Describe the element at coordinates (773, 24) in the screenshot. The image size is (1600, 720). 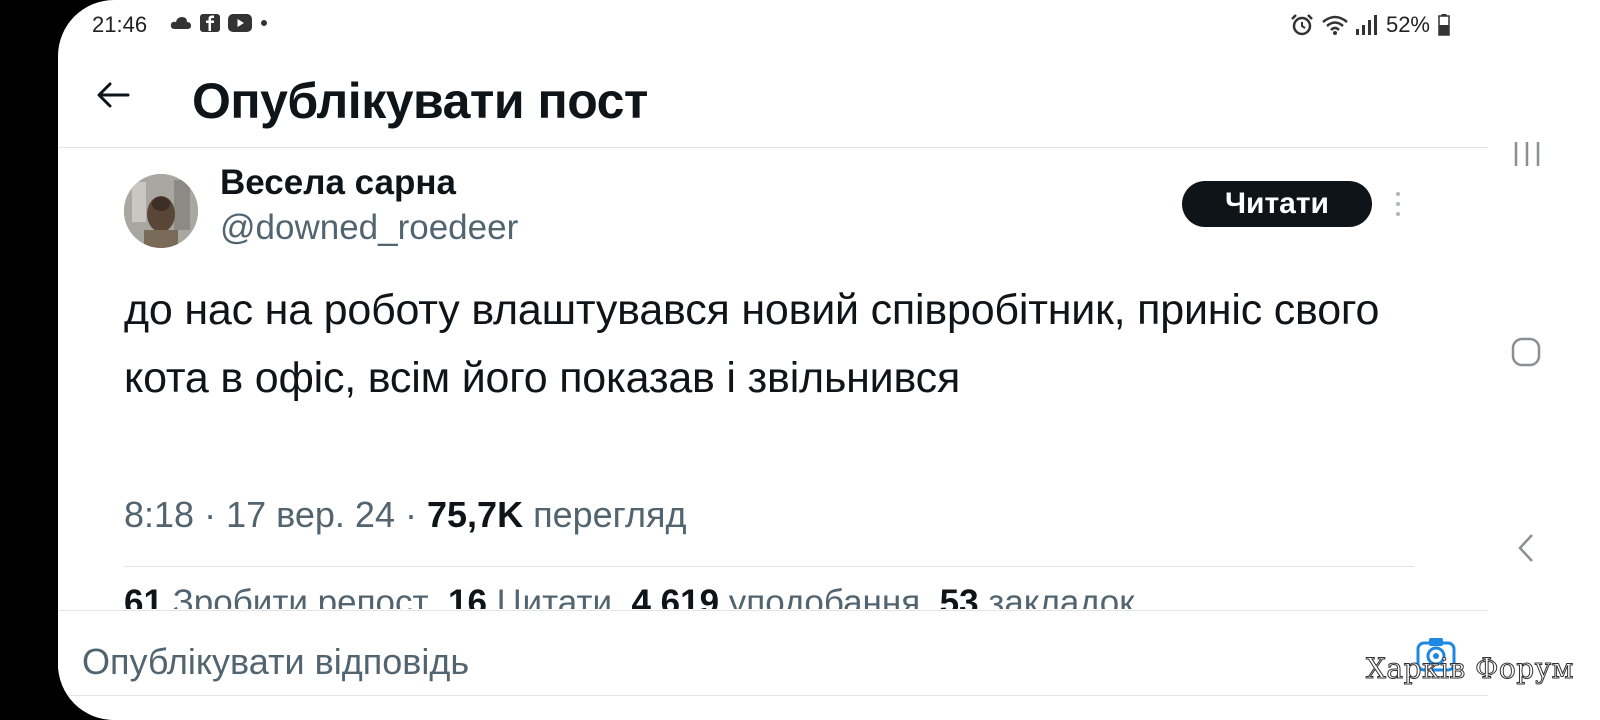
I see `status-bar: 21:46 52%` at that location.